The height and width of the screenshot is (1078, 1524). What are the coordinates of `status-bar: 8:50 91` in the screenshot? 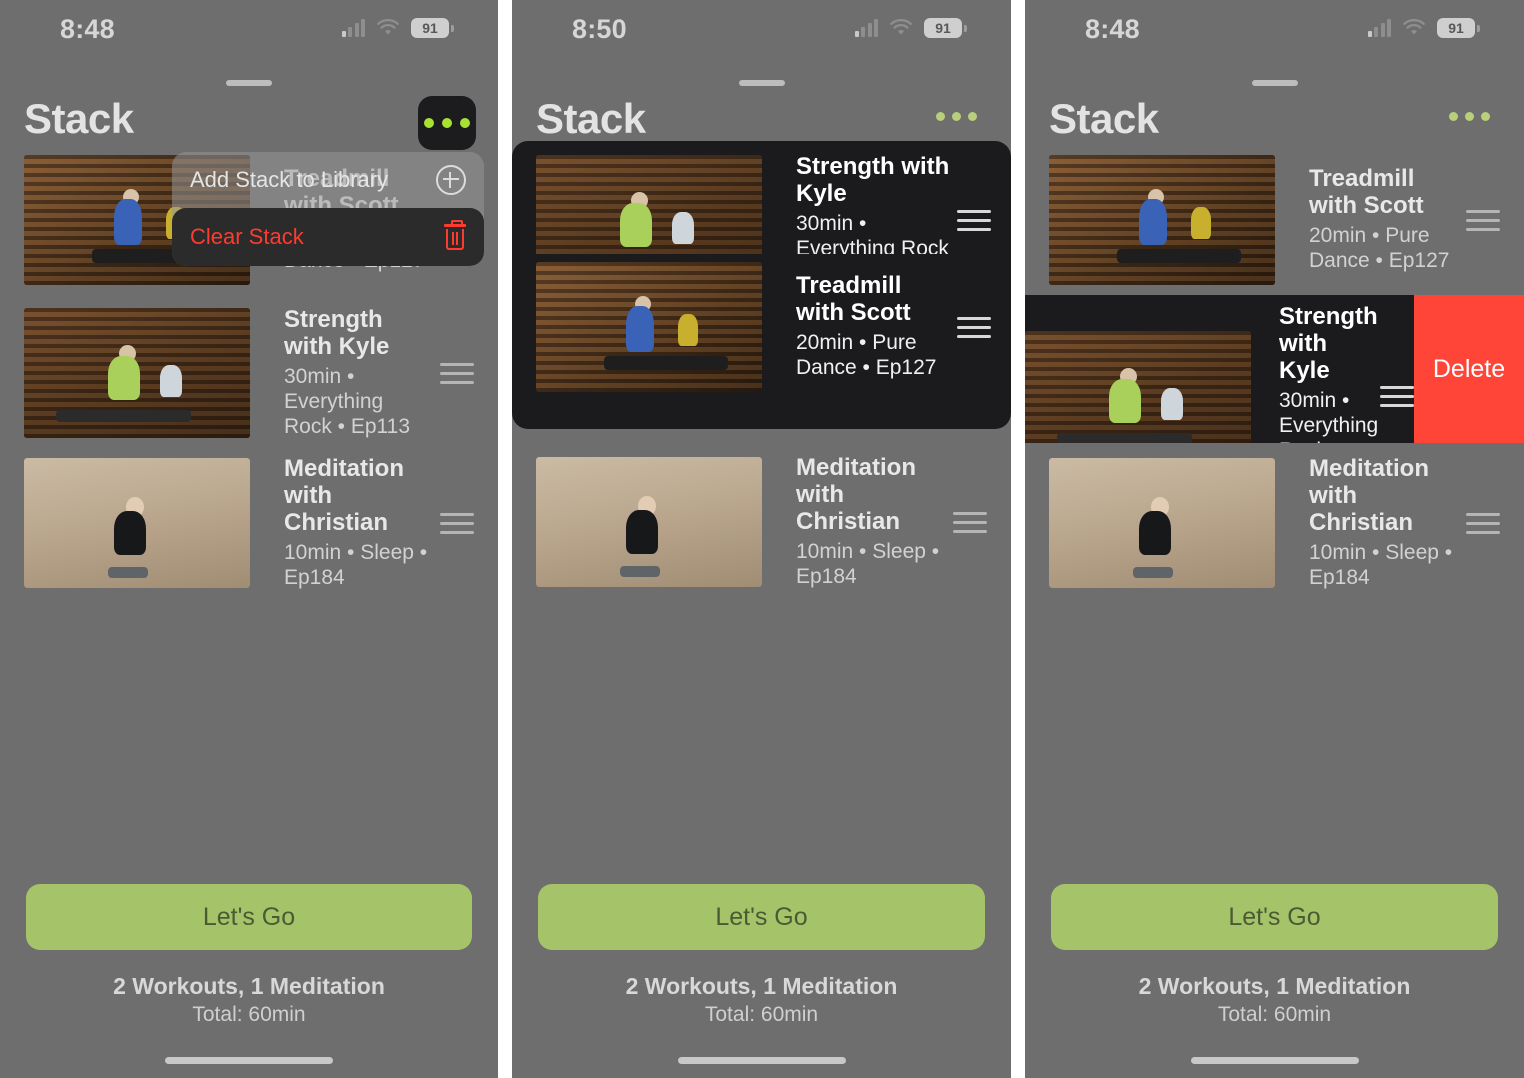 It's located at (761, 36).